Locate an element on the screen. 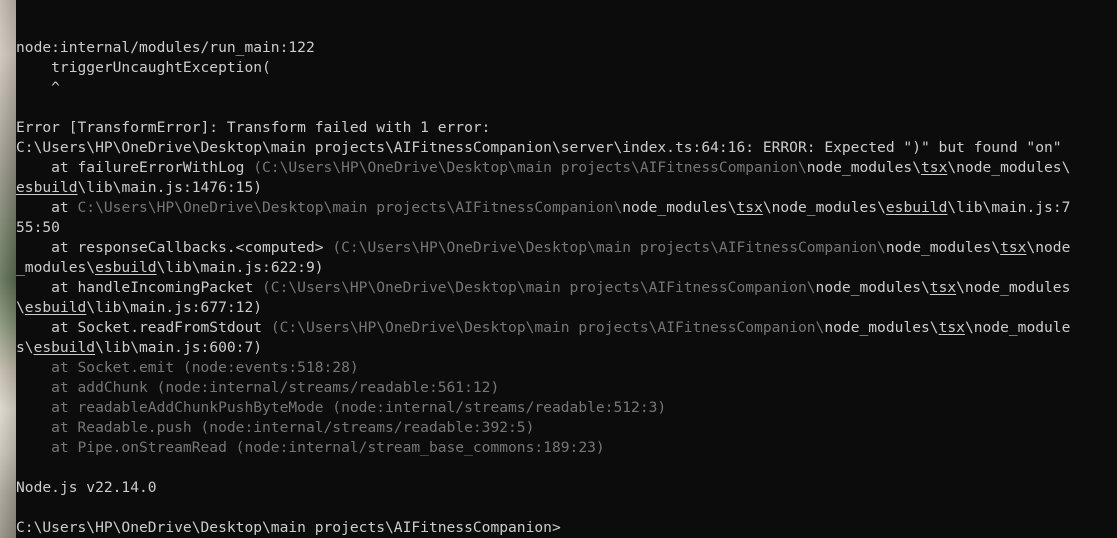 This screenshot has width=1117, height=538. terminal-text: at responseCallbacks.<computed> is located at coordinates (174, 247).